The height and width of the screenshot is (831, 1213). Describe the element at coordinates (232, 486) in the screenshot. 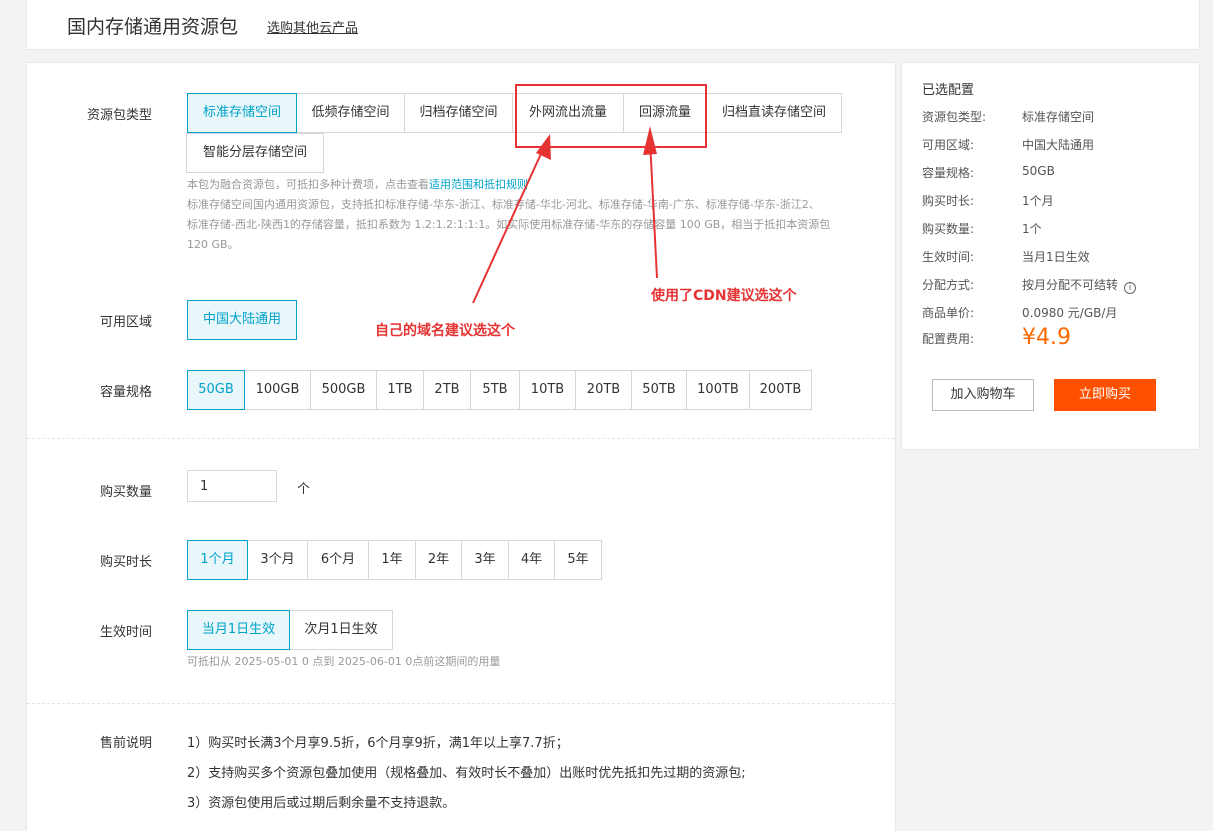

I see `quantity-input` at that location.